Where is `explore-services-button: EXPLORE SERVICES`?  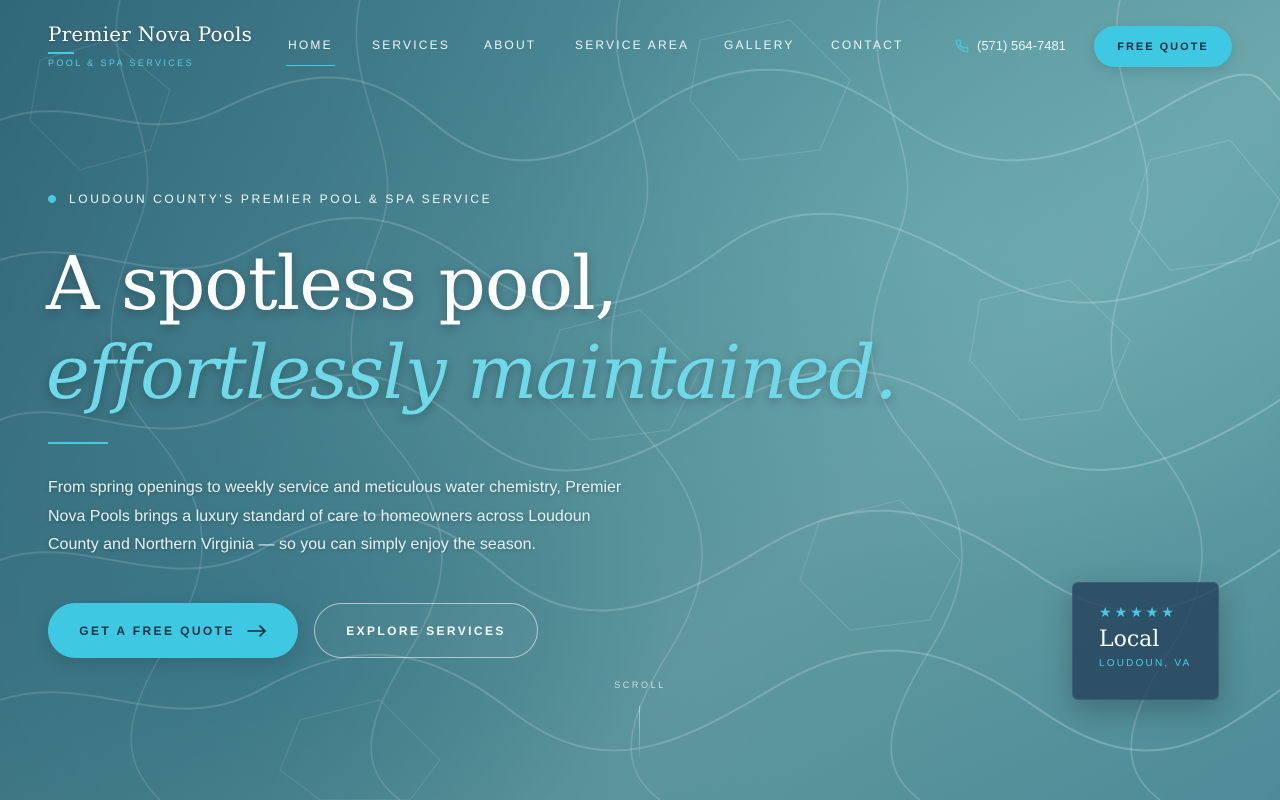 explore-services-button: EXPLORE SERVICES is located at coordinates (426, 630).